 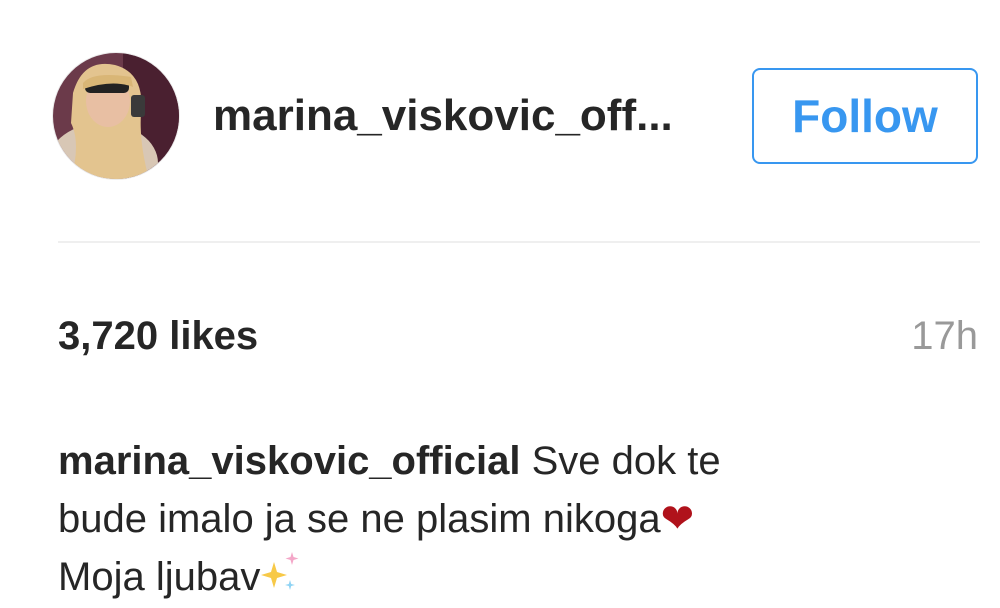 I want to click on heart-icon: ❤, so click(x=677, y=519).